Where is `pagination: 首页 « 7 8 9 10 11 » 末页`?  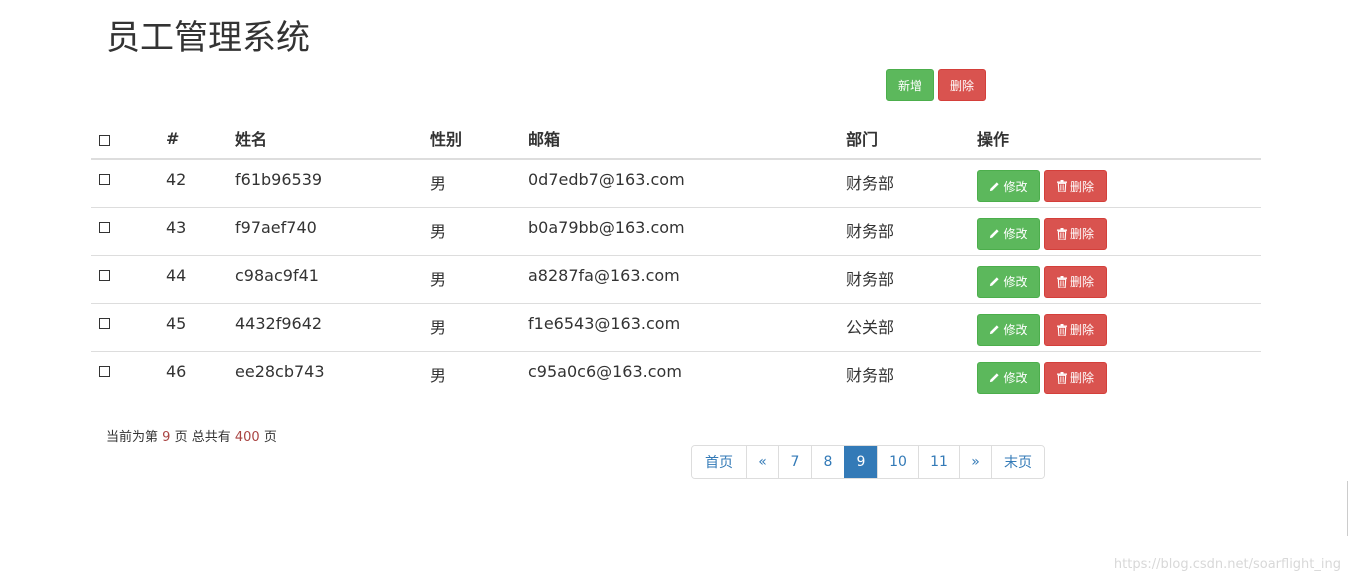 pagination: 首页 « 7 8 9 10 11 » 末页 is located at coordinates (868, 462).